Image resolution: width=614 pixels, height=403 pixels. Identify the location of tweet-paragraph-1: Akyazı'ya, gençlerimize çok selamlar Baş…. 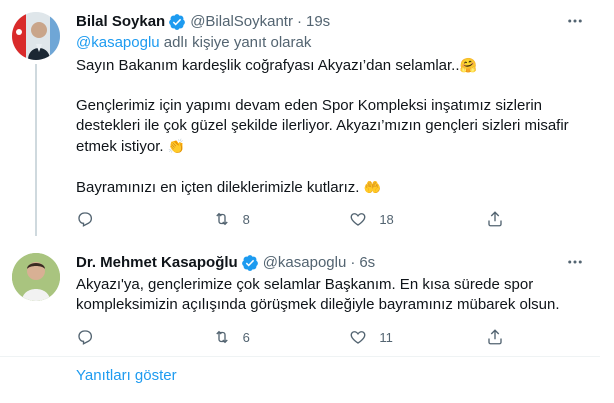
(318, 294).